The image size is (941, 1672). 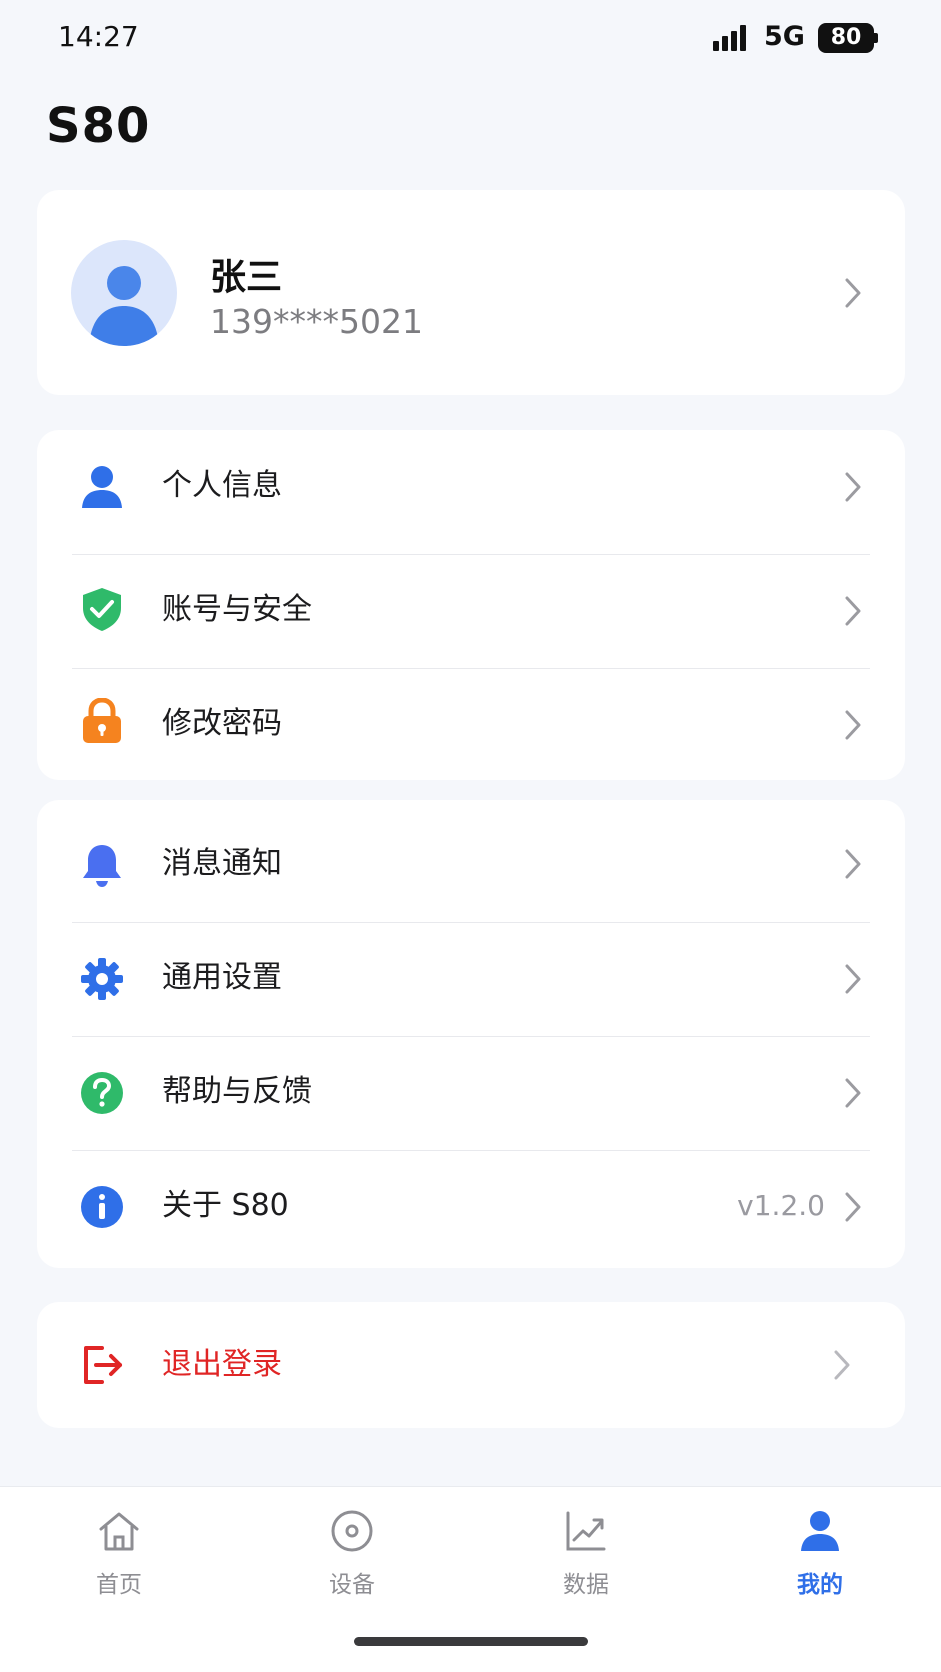 What do you see at coordinates (222, 1364) in the screenshot?
I see `logout-label: 退出登录` at bounding box center [222, 1364].